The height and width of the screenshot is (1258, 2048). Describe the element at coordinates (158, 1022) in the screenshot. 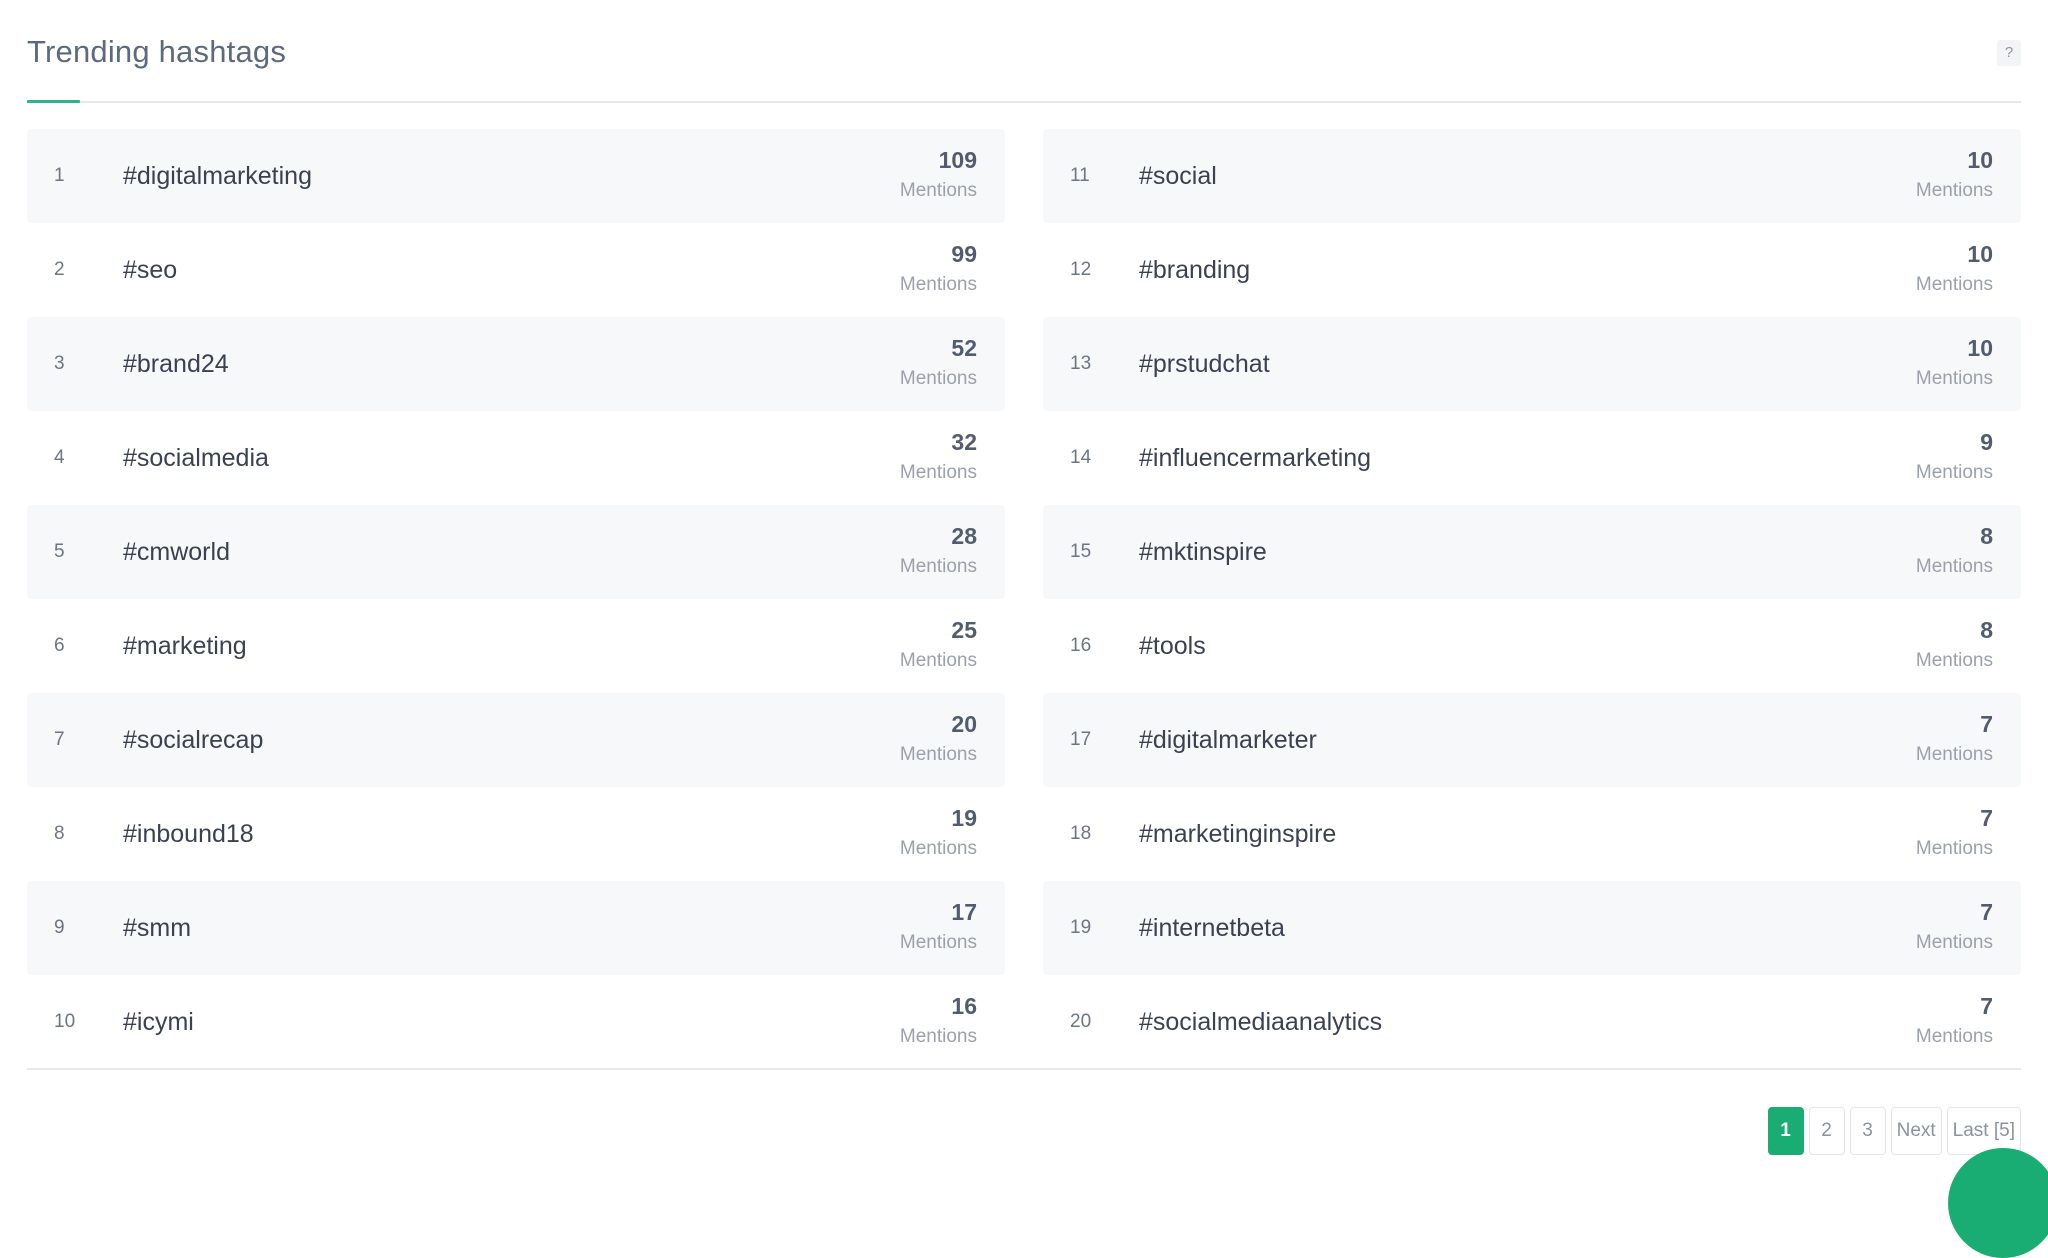

I see `hashtag-link: #icymi` at that location.